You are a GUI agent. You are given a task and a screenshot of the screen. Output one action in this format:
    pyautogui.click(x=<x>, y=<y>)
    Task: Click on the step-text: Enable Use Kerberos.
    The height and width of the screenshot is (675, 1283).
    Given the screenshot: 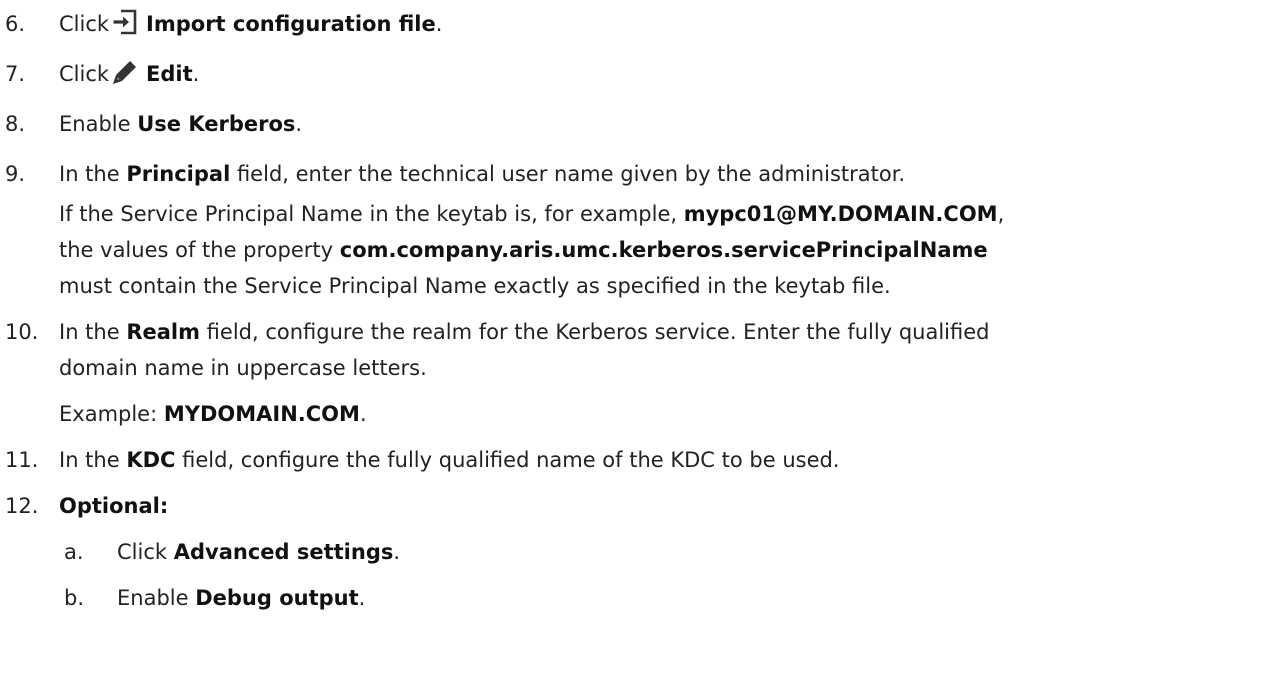 What is the action you would take?
    pyautogui.click(x=671, y=124)
    